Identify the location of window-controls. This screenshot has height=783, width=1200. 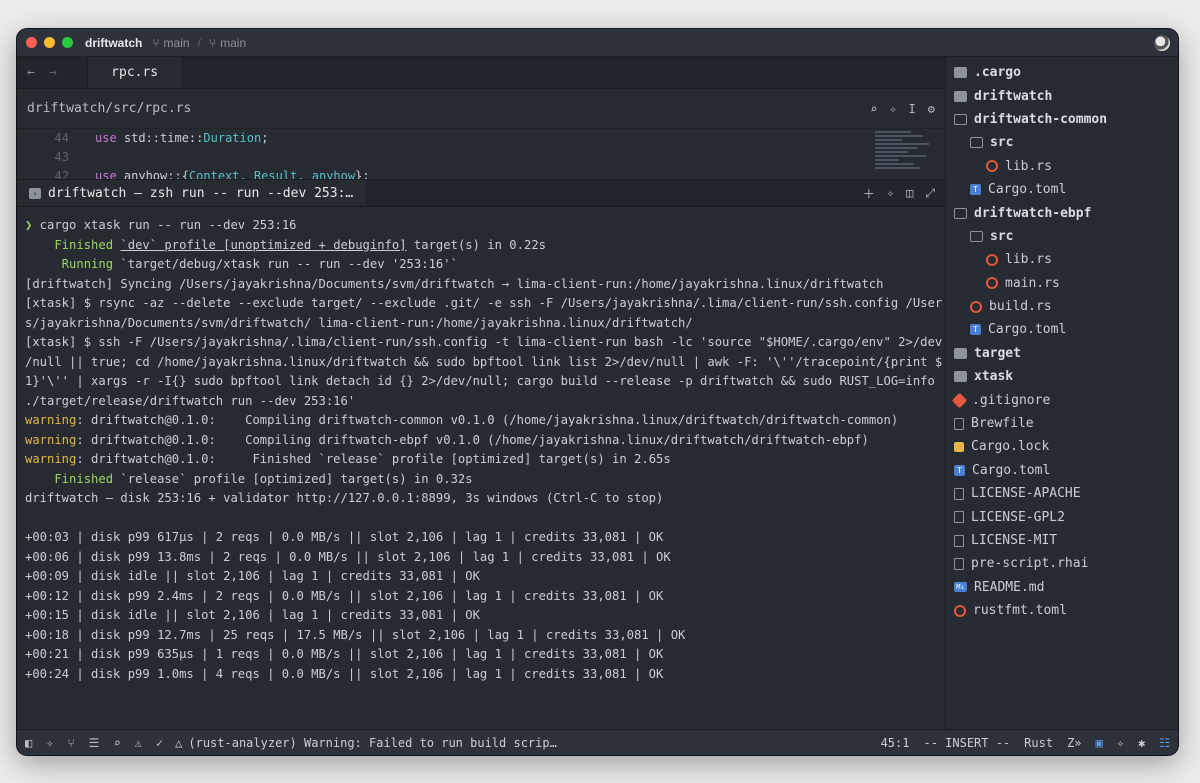
(49, 42).